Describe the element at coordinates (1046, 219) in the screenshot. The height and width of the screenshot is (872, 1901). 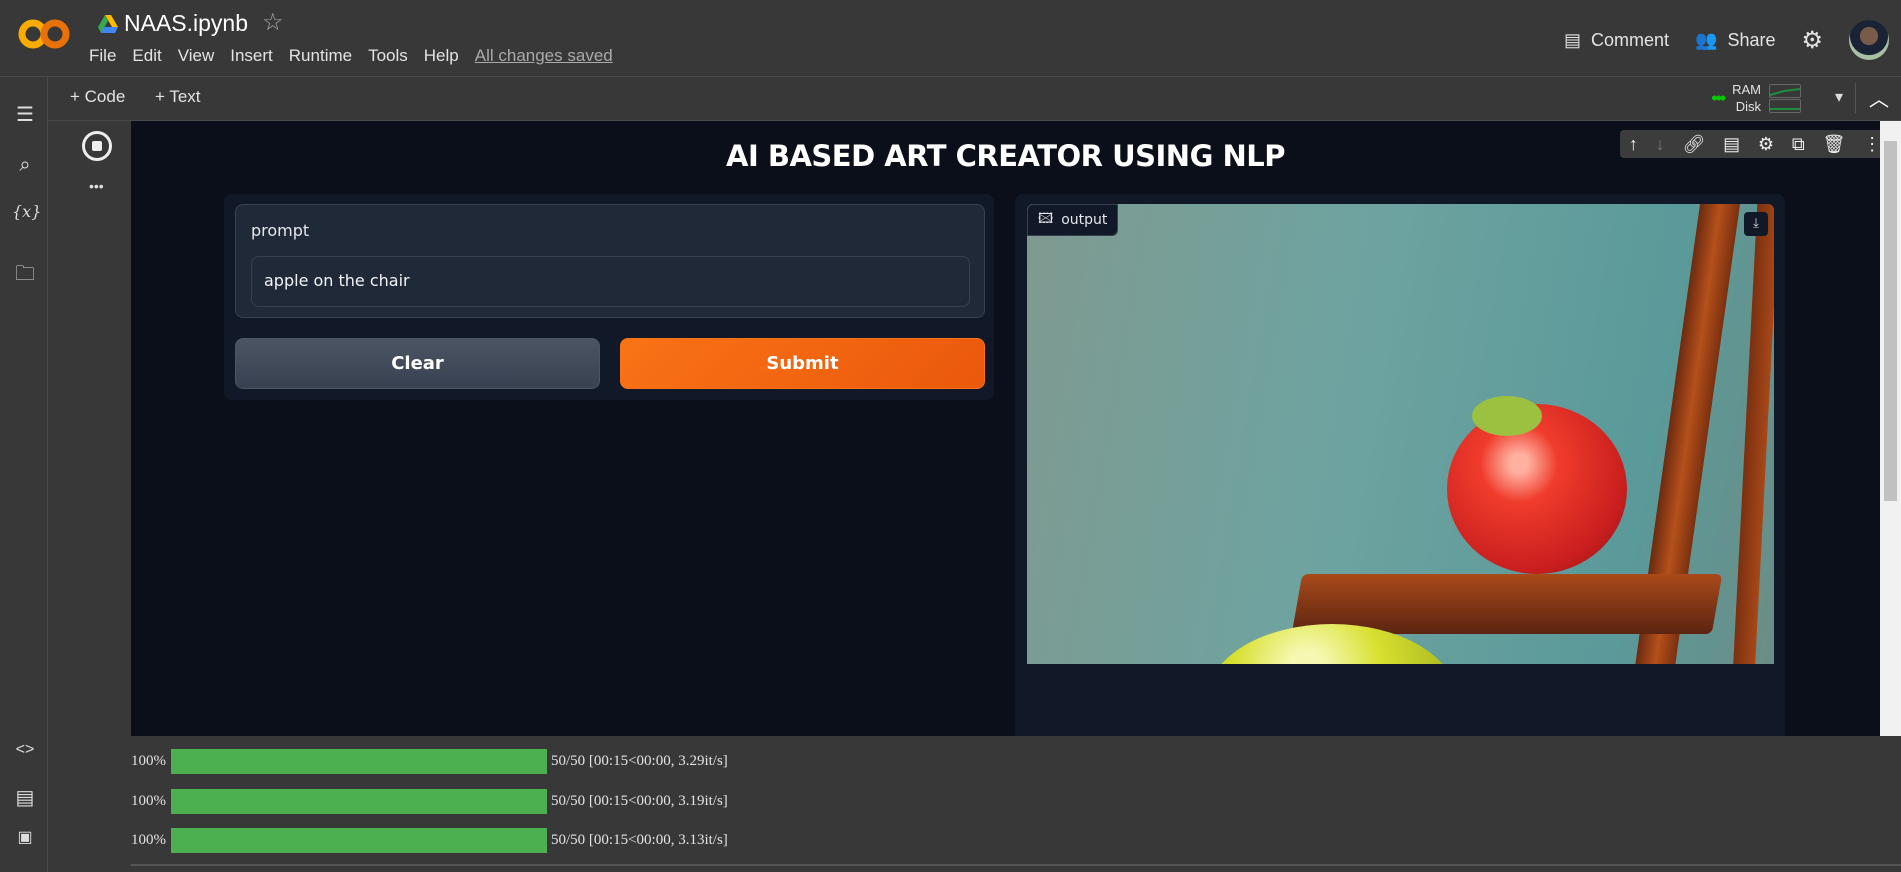
I see `image-icon: 🖾` at that location.